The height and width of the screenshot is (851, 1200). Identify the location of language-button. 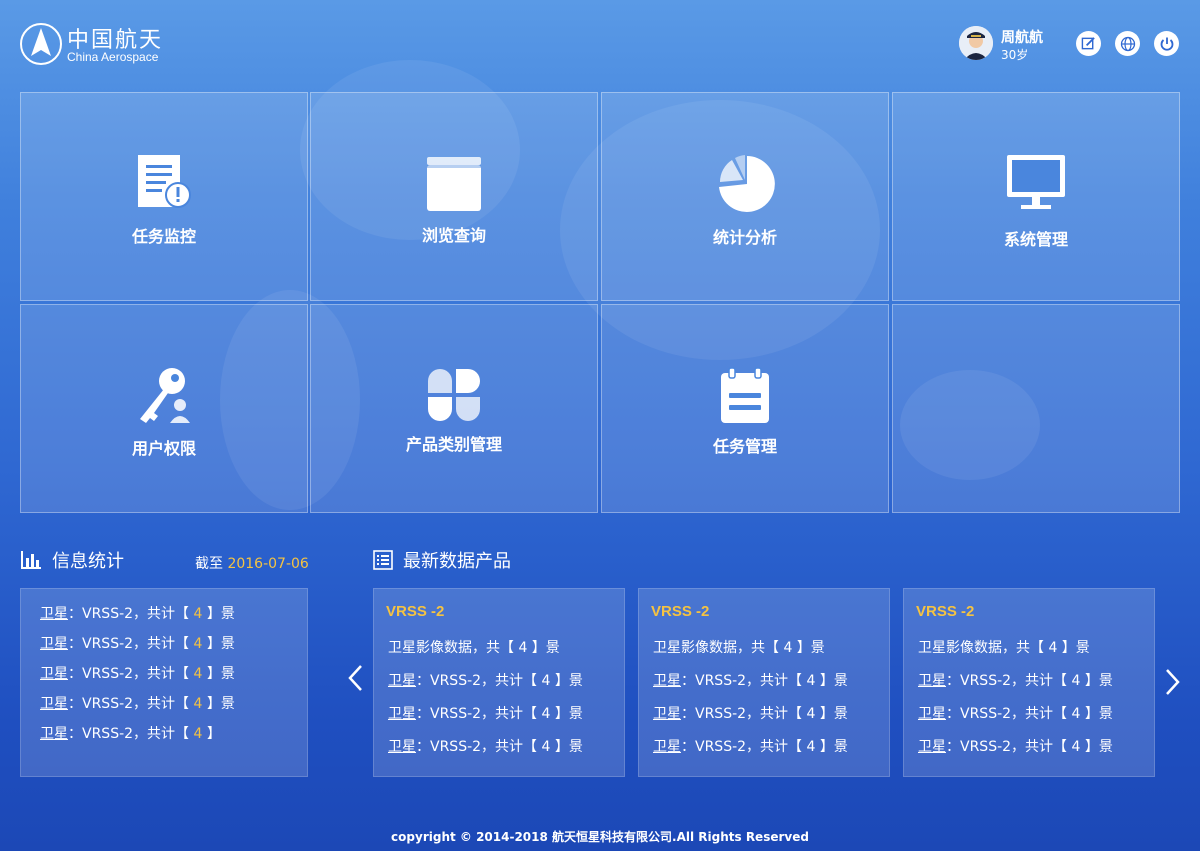
(1127, 43).